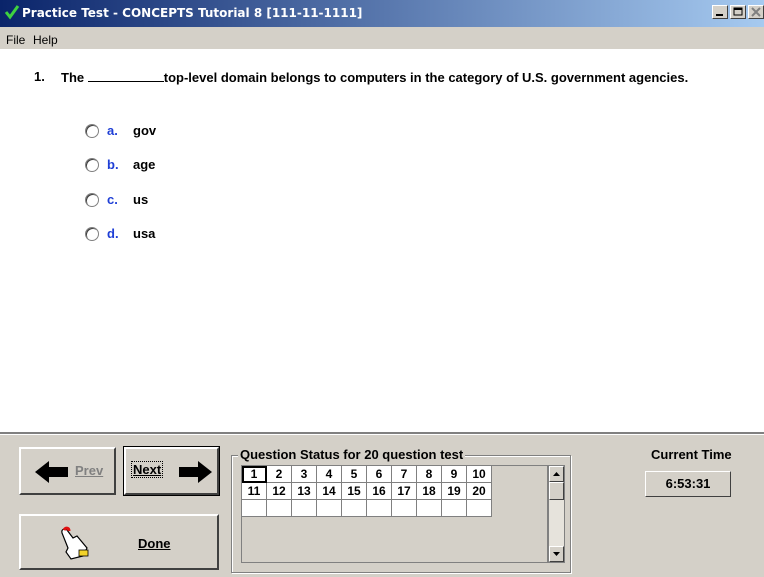 The height and width of the screenshot is (577, 764). What do you see at coordinates (119, 542) in the screenshot?
I see `done-button: Done` at bounding box center [119, 542].